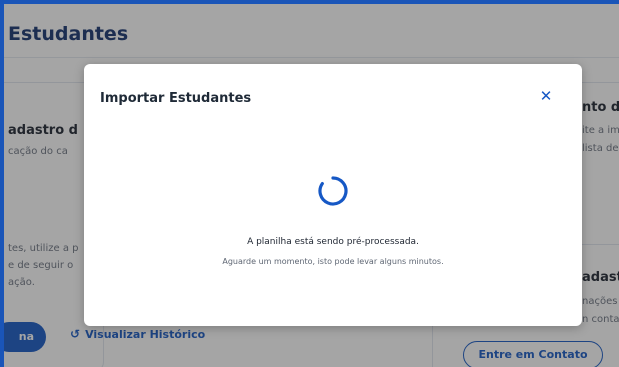 The height and width of the screenshot is (367, 619). Describe the element at coordinates (176, 98) in the screenshot. I see `modal-title: Importar Estudantes` at that location.